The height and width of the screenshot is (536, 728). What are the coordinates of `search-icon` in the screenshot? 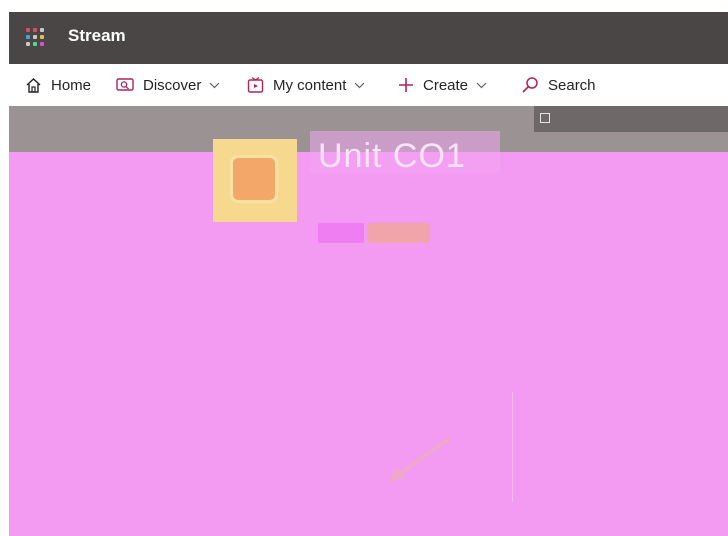 It's located at (530, 85).